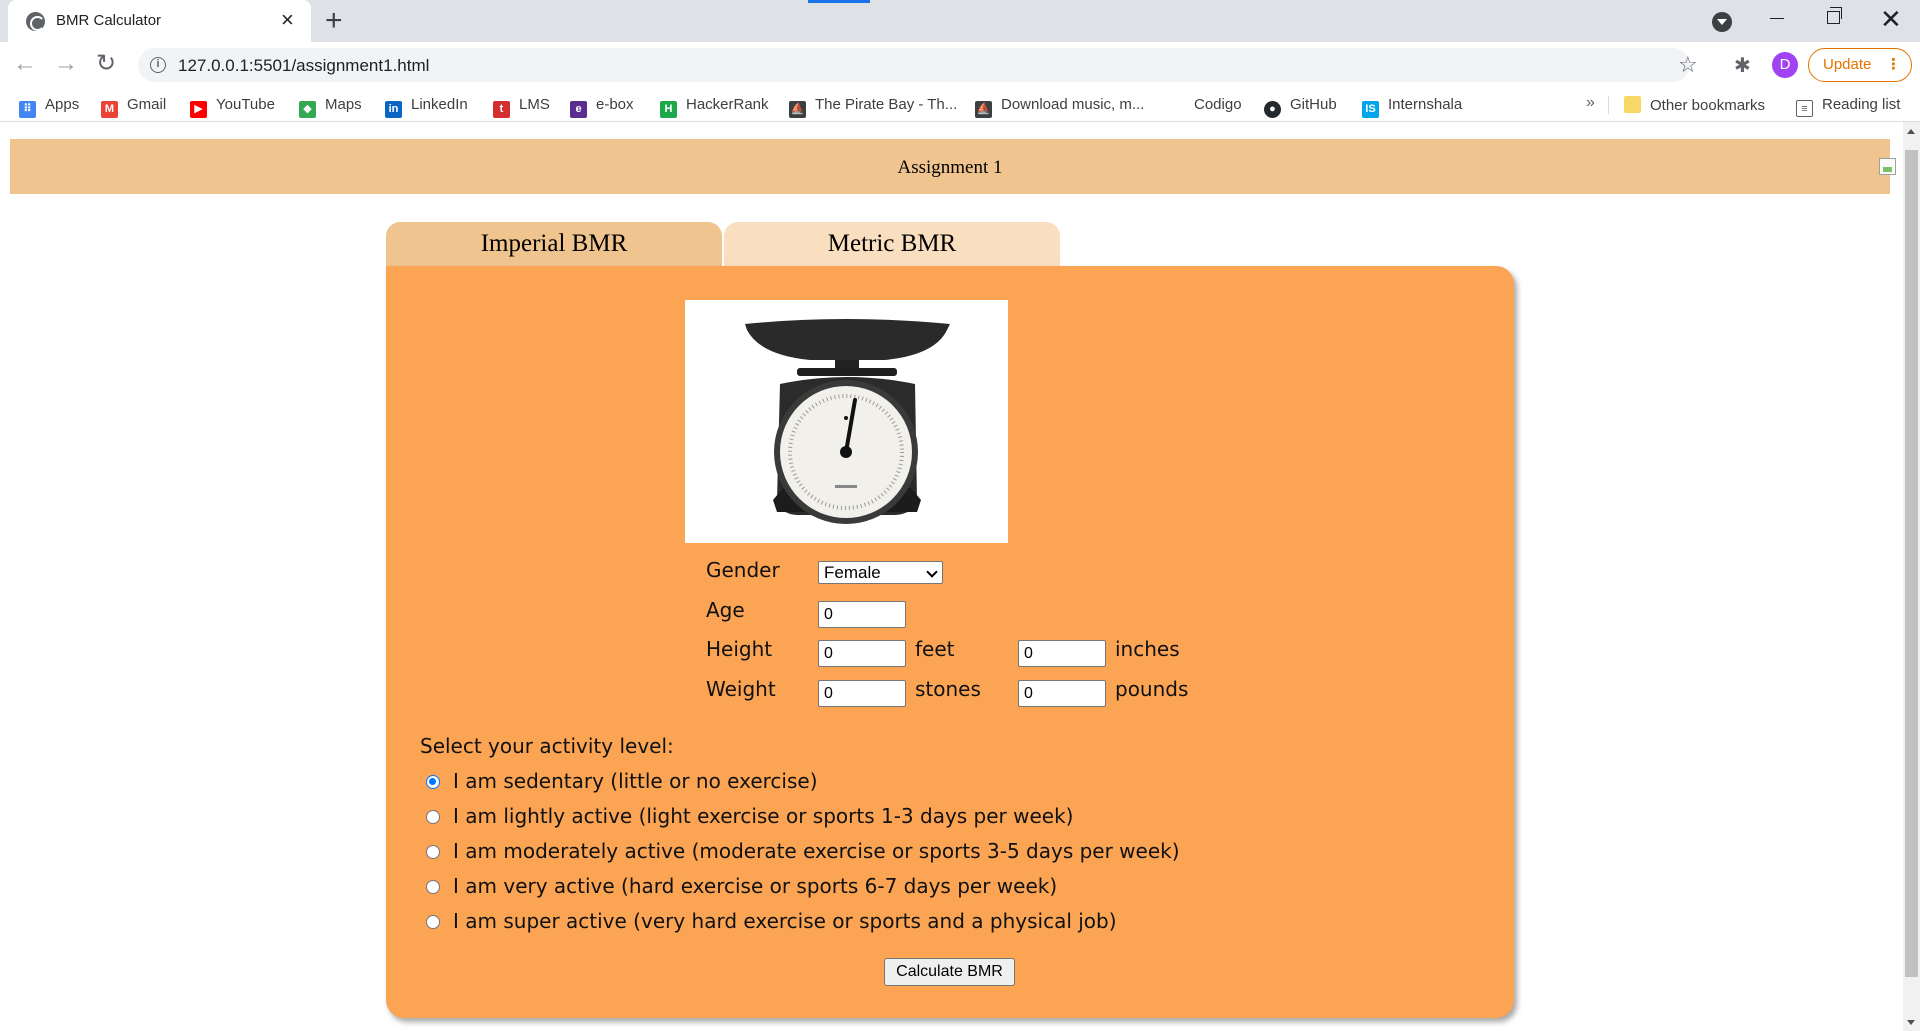  What do you see at coordinates (1688, 65) in the screenshot?
I see `bookmark-star-icon: ☆` at bounding box center [1688, 65].